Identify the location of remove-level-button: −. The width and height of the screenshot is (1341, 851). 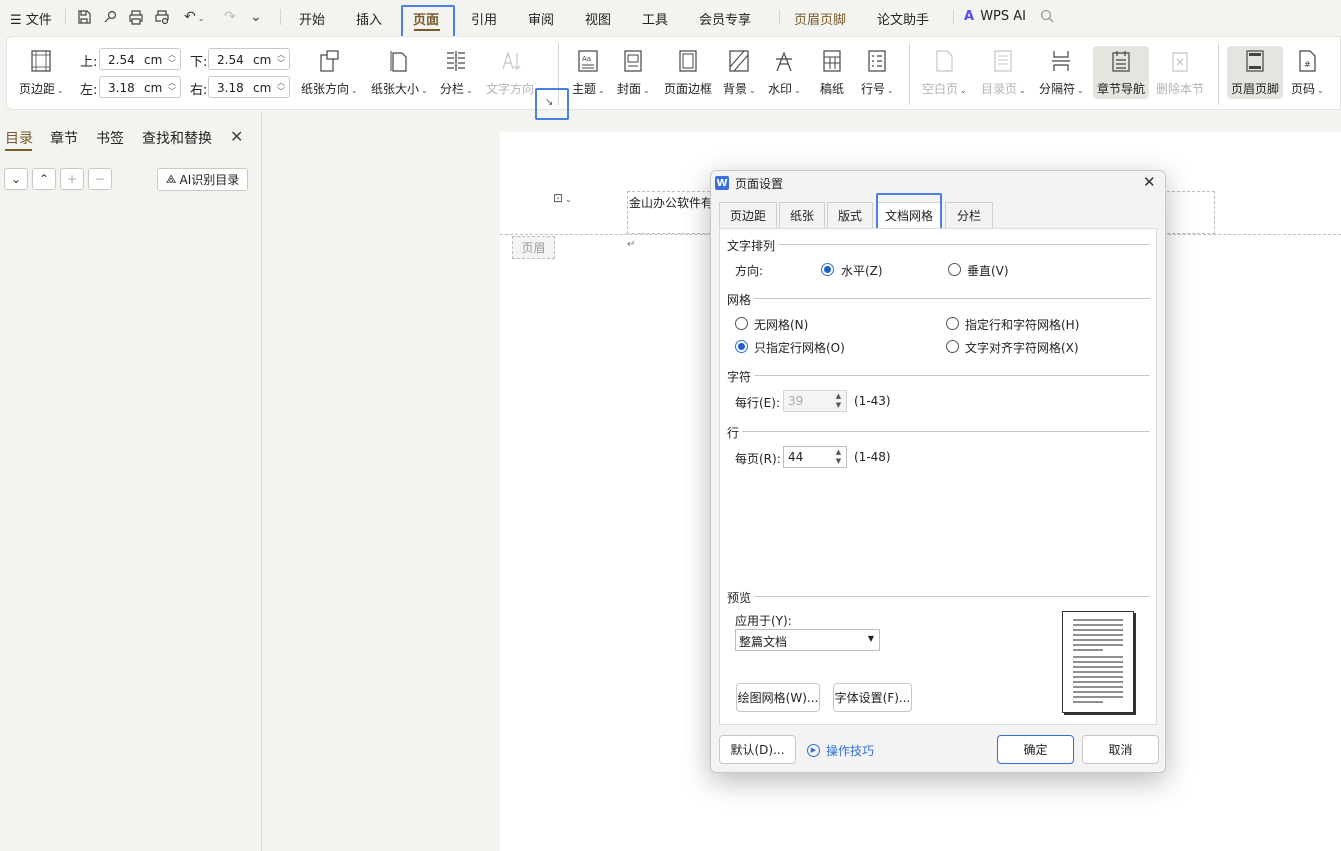
(100, 179).